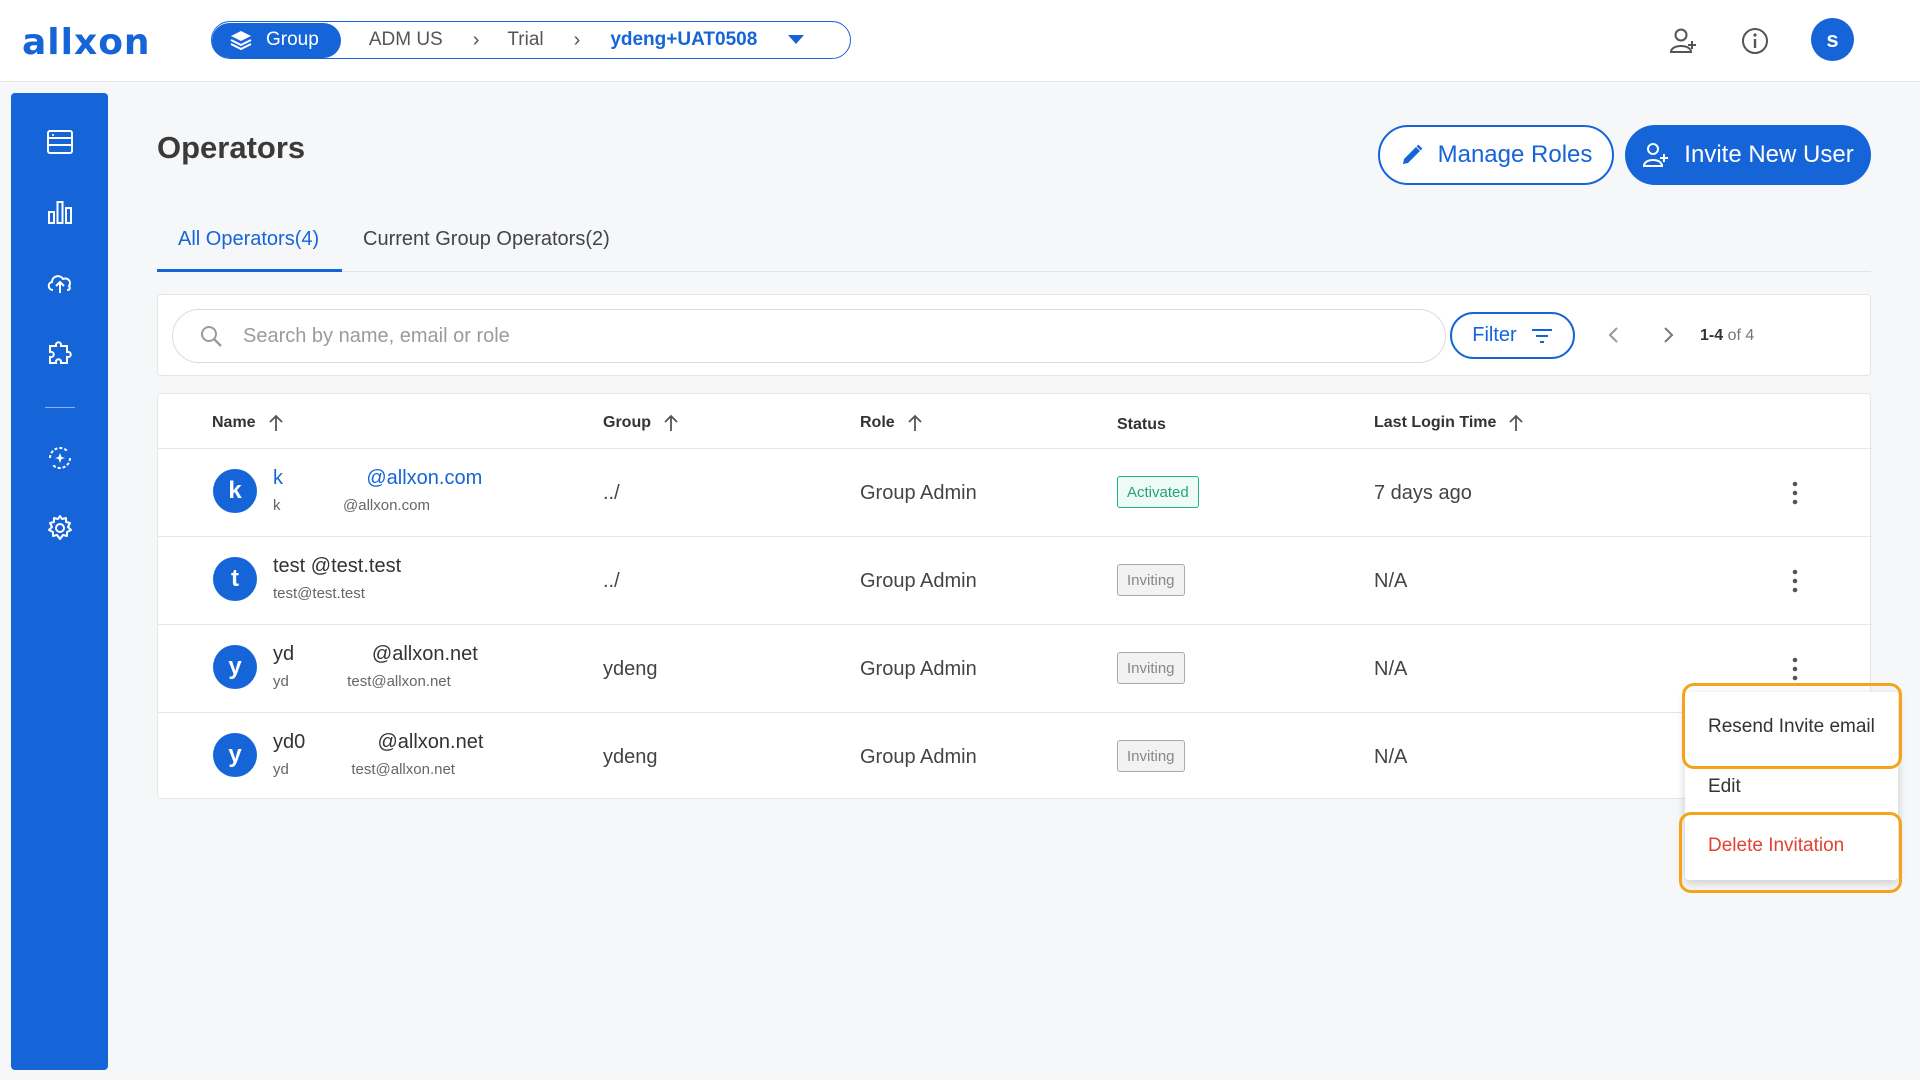 Image resolution: width=1920 pixels, height=1080 pixels. What do you see at coordinates (1435, 422) in the screenshot?
I see `column-last-login-label: Last Login Time` at bounding box center [1435, 422].